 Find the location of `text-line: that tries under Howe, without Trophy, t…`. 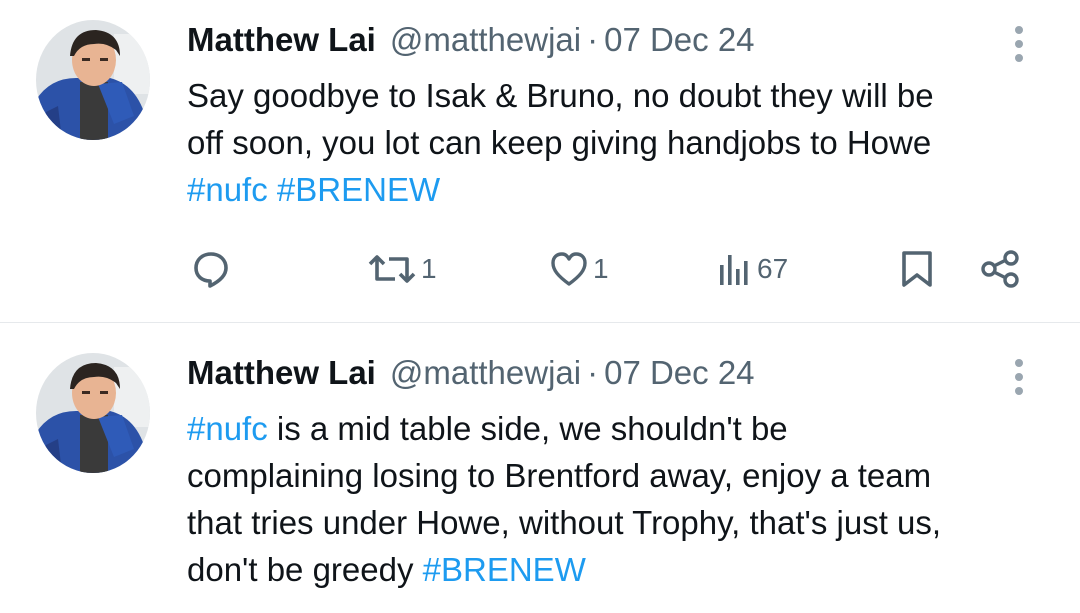

text-line: that tries under Howe, without Trophy, t… is located at coordinates (617, 522).